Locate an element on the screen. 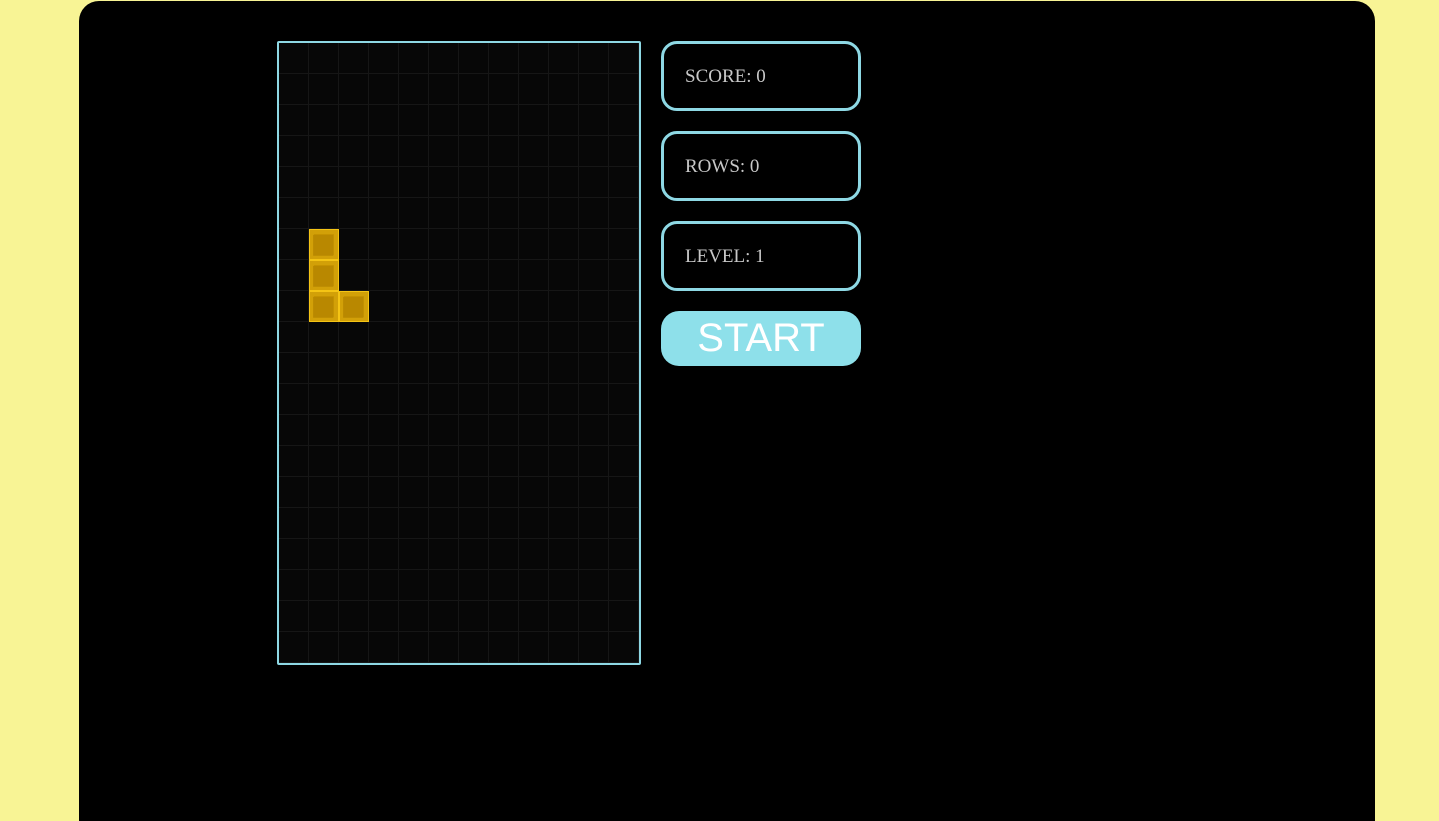  start-button: START is located at coordinates (761, 338).